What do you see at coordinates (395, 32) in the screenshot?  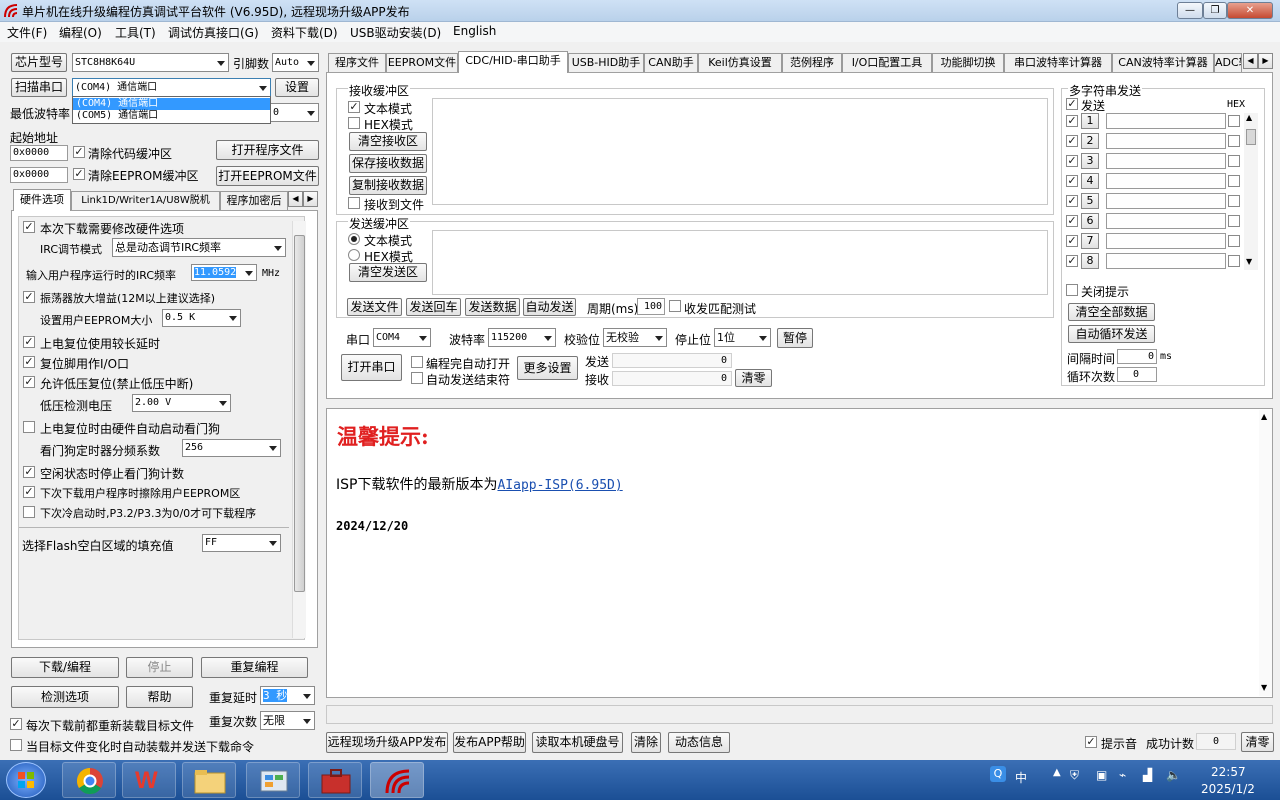 I see `menu-usb-driver: USB驱动安装(D)` at bounding box center [395, 32].